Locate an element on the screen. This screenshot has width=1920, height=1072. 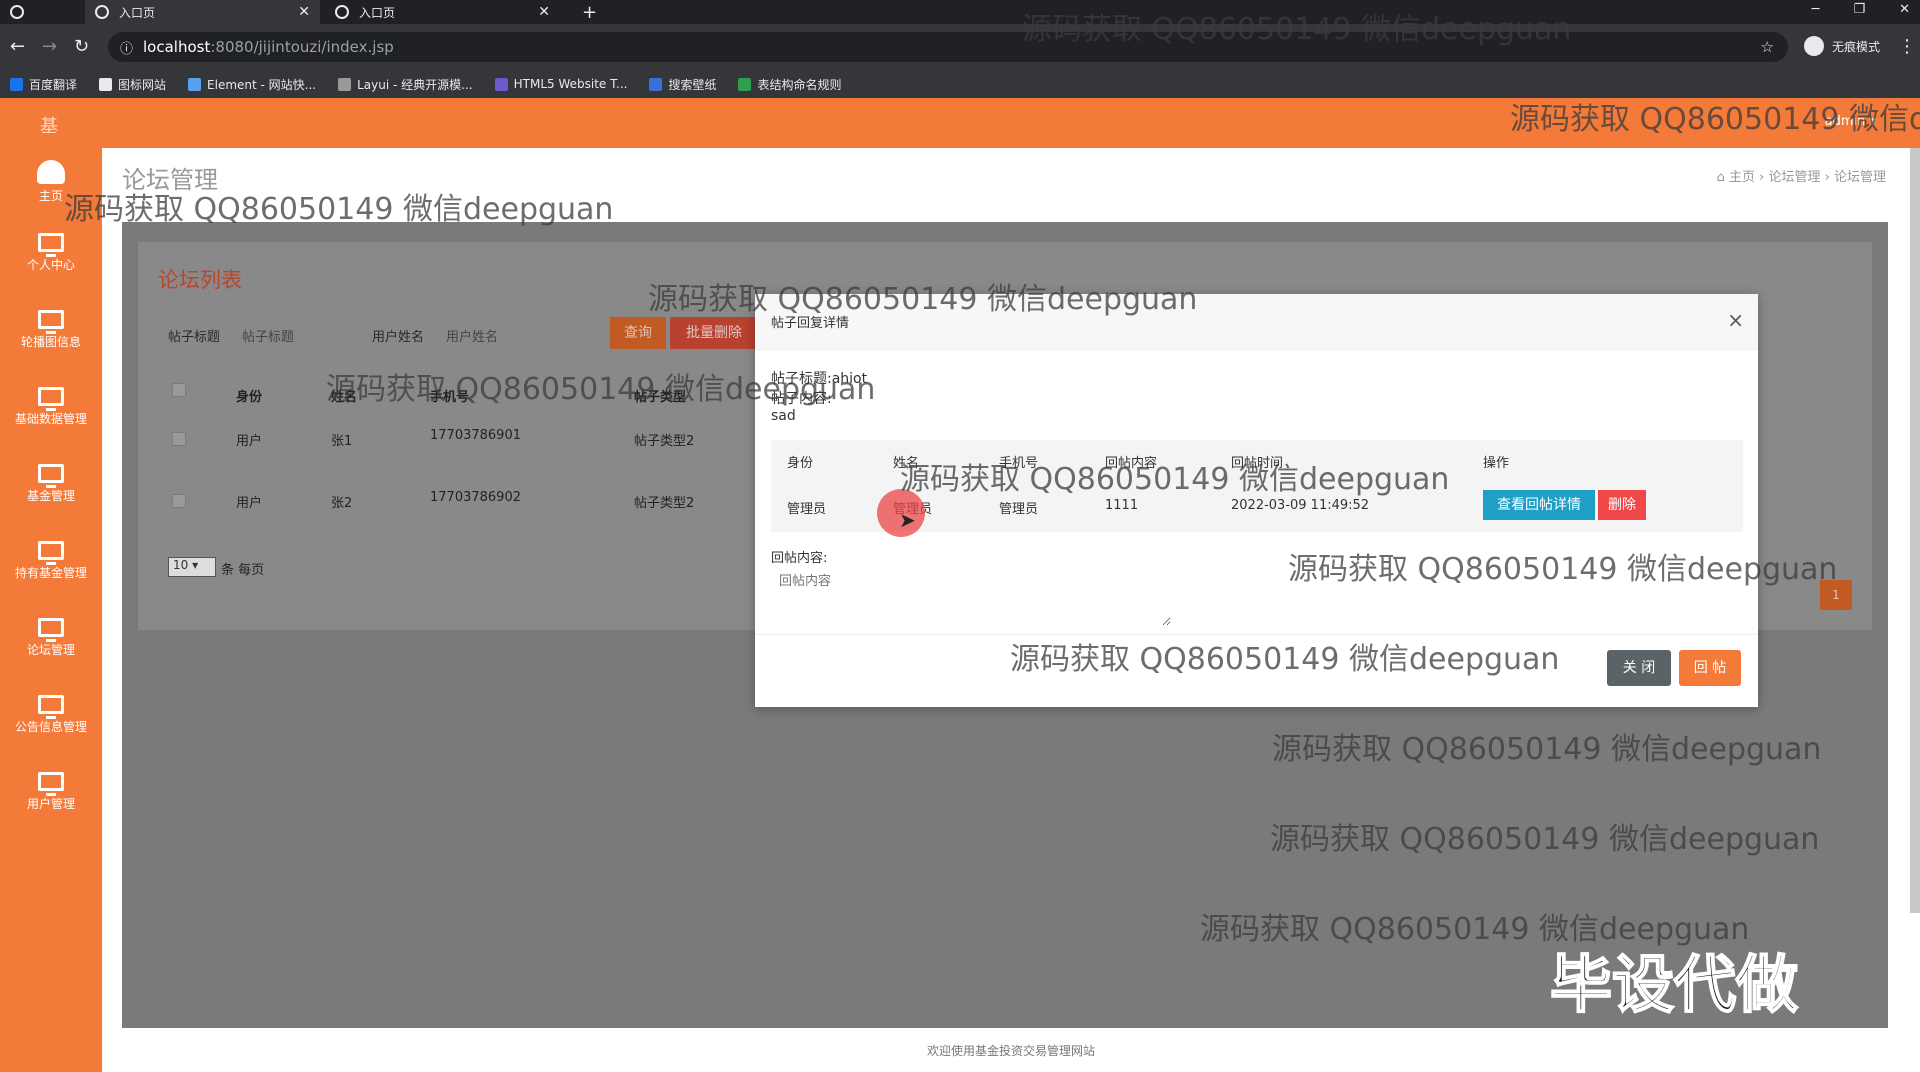
reply-cell-phone: 管理员 is located at coordinates (1019, 509).